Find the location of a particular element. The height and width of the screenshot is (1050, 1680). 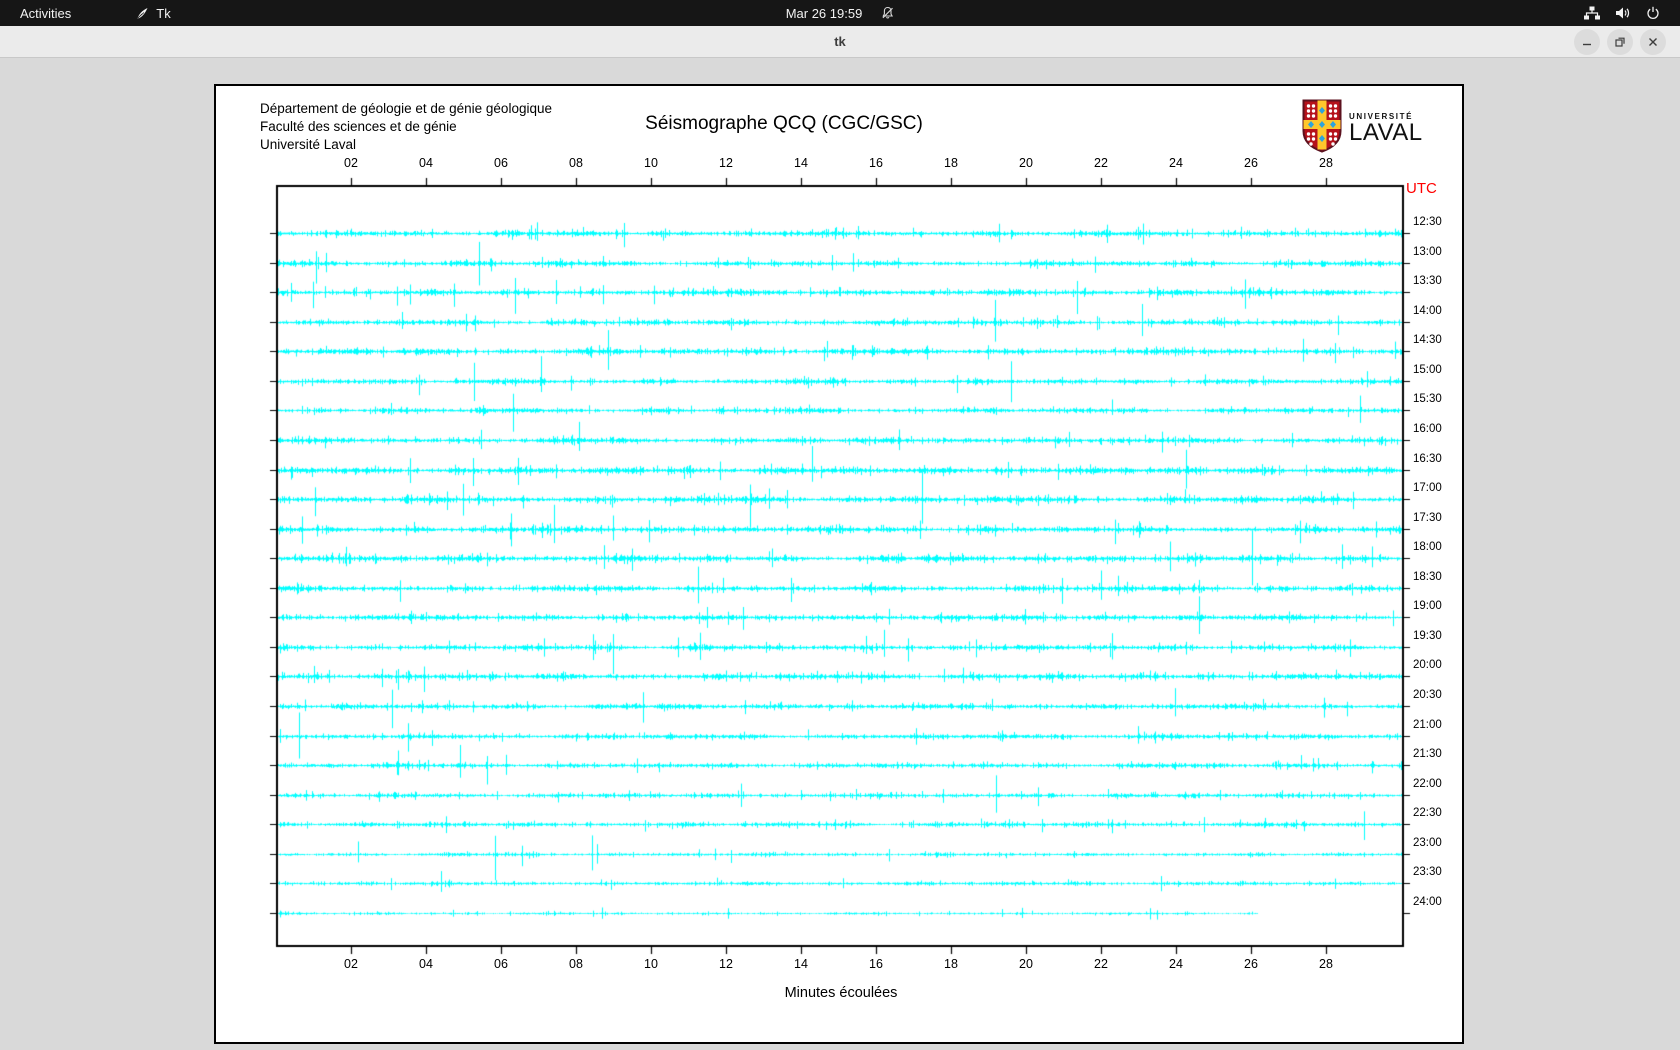

close-icon is located at coordinates (1653, 42).